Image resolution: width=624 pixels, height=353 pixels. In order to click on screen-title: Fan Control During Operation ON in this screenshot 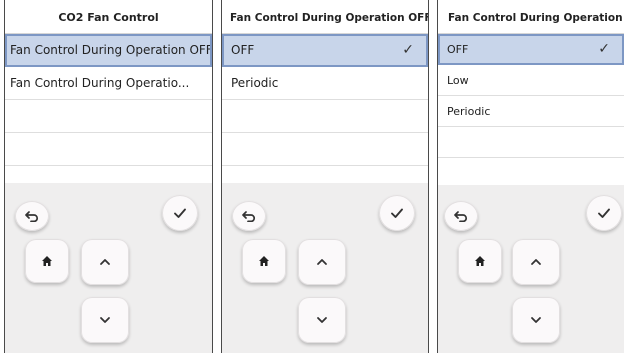, I will do `click(531, 17)`.